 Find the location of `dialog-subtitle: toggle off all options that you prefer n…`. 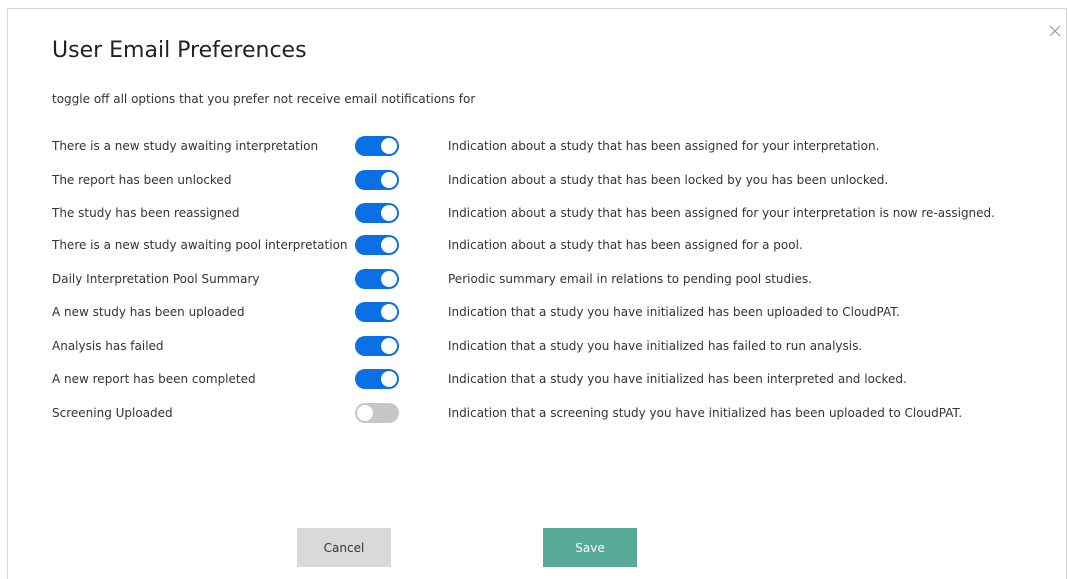

dialog-subtitle: toggle off all options that you prefer n… is located at coordinates (264, 99).